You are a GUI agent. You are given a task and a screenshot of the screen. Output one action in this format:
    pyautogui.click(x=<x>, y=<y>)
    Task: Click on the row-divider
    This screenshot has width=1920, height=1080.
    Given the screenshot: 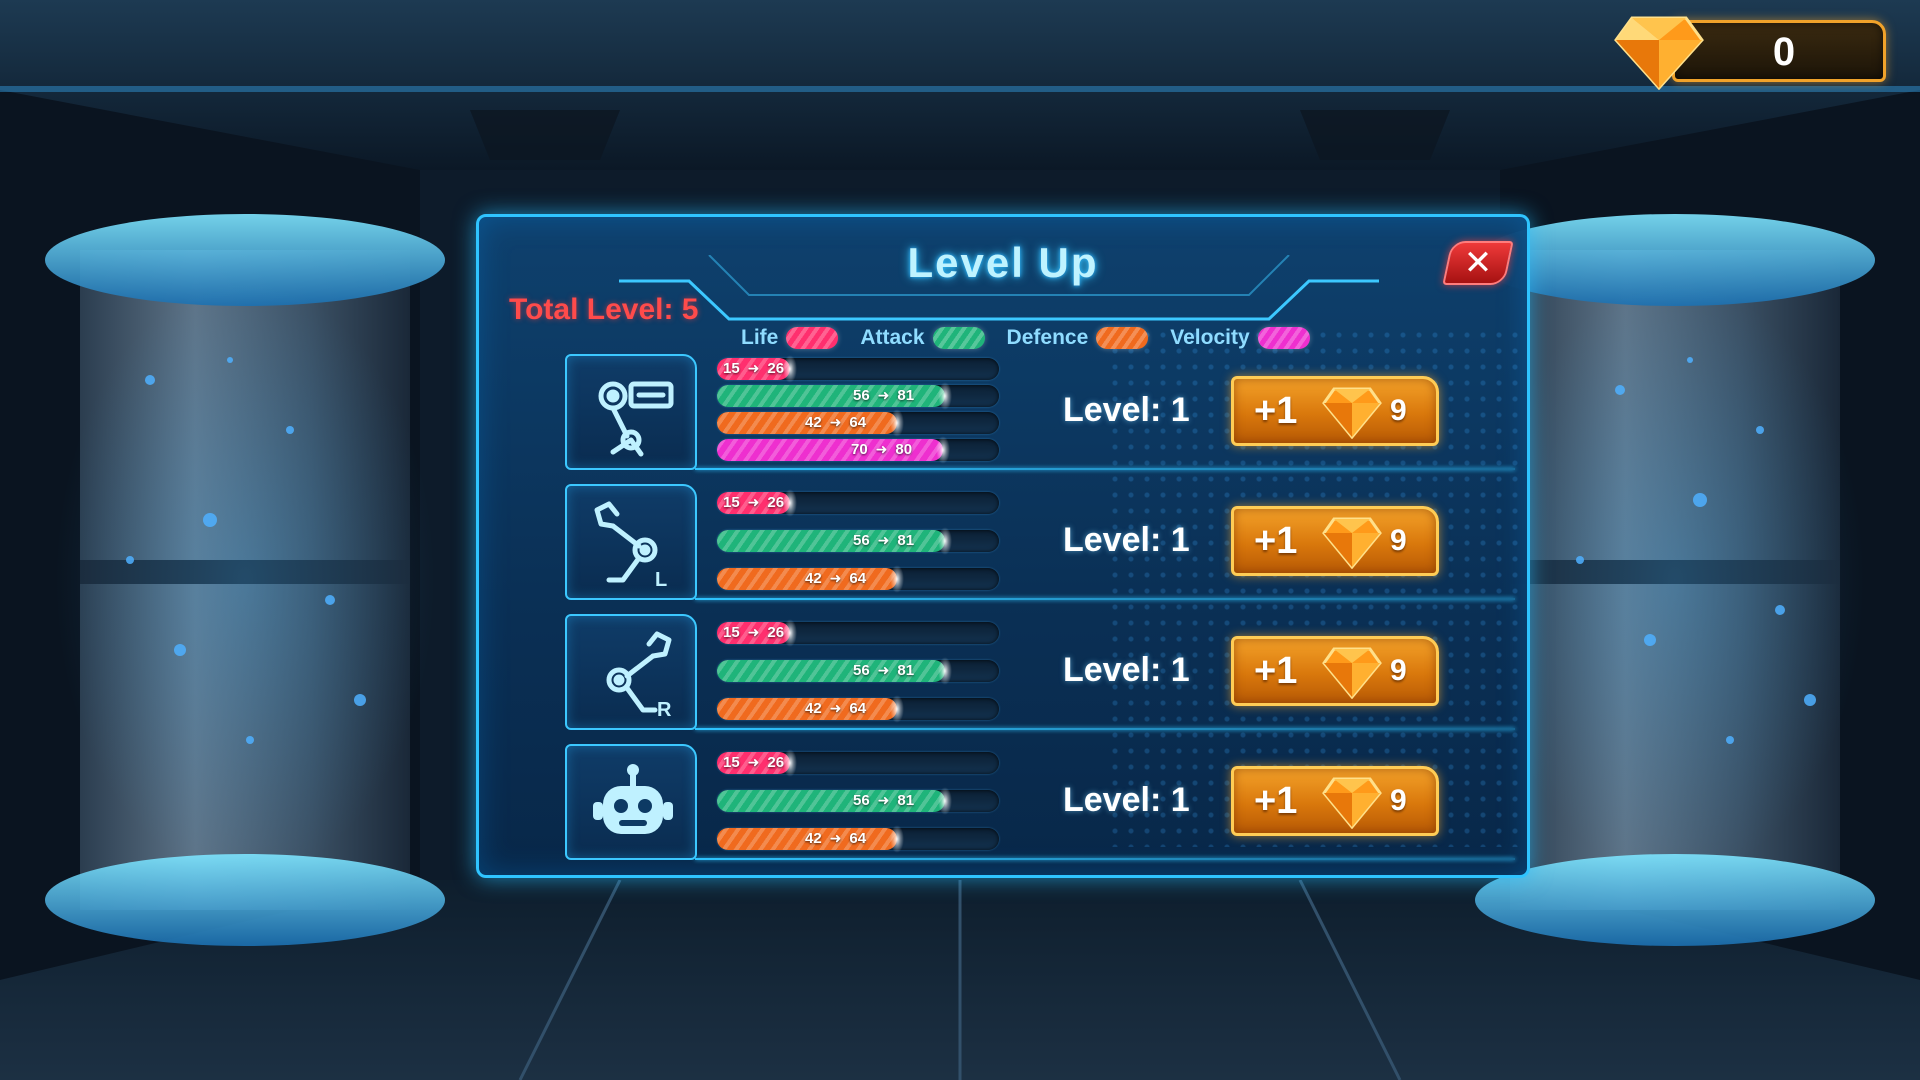 What is the action you would take?
    pyautogui.click(x=1105, y=859)
    